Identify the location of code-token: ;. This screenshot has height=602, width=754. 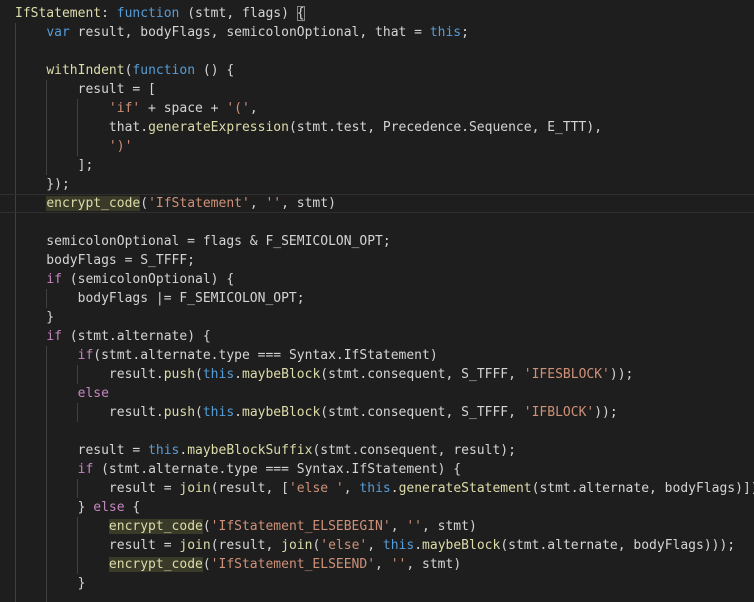
(465, 32).